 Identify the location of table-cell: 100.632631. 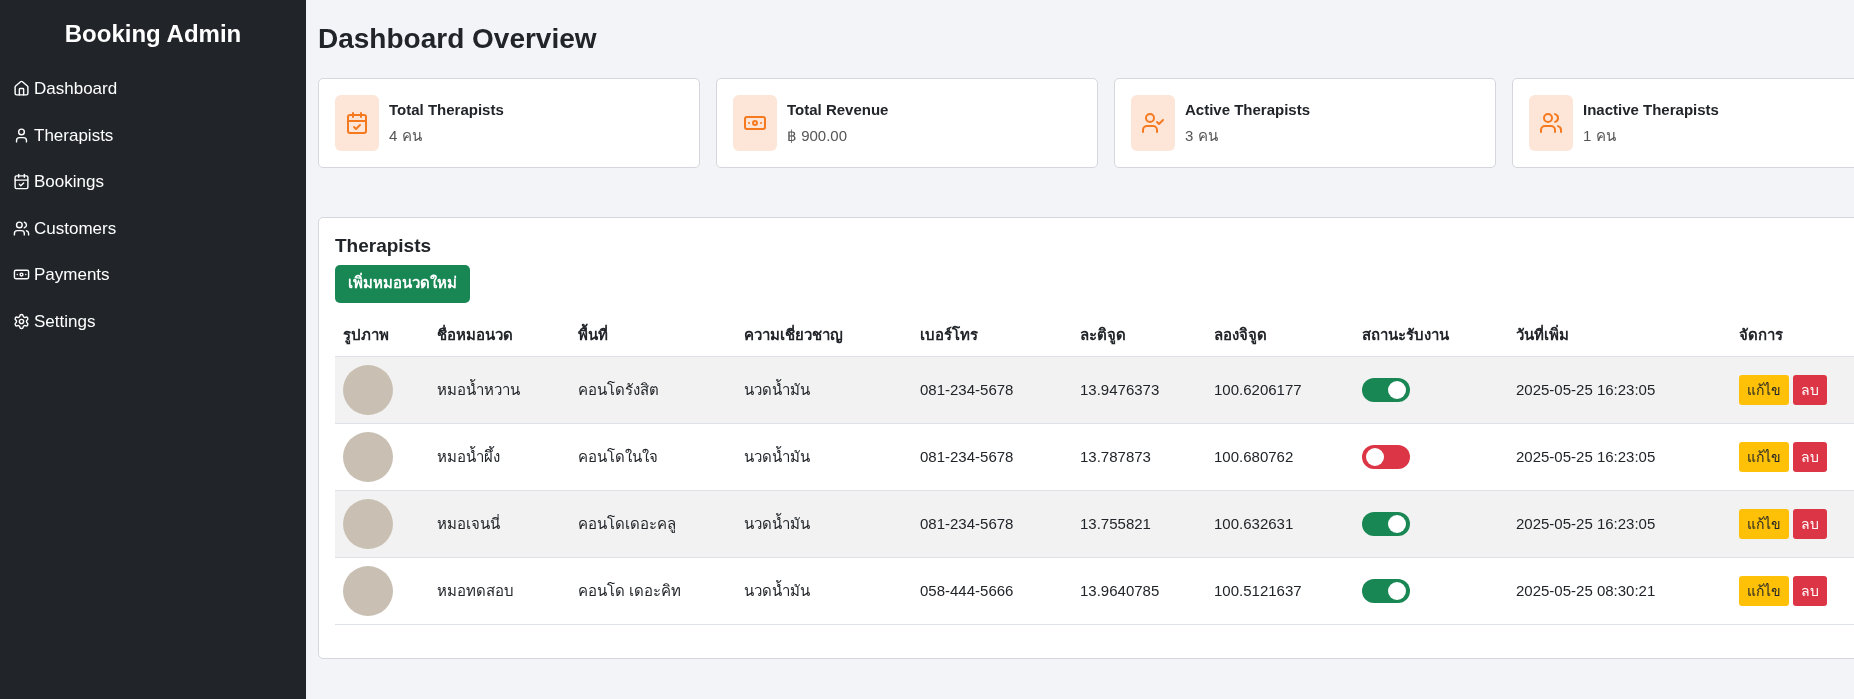
(1280, 524).